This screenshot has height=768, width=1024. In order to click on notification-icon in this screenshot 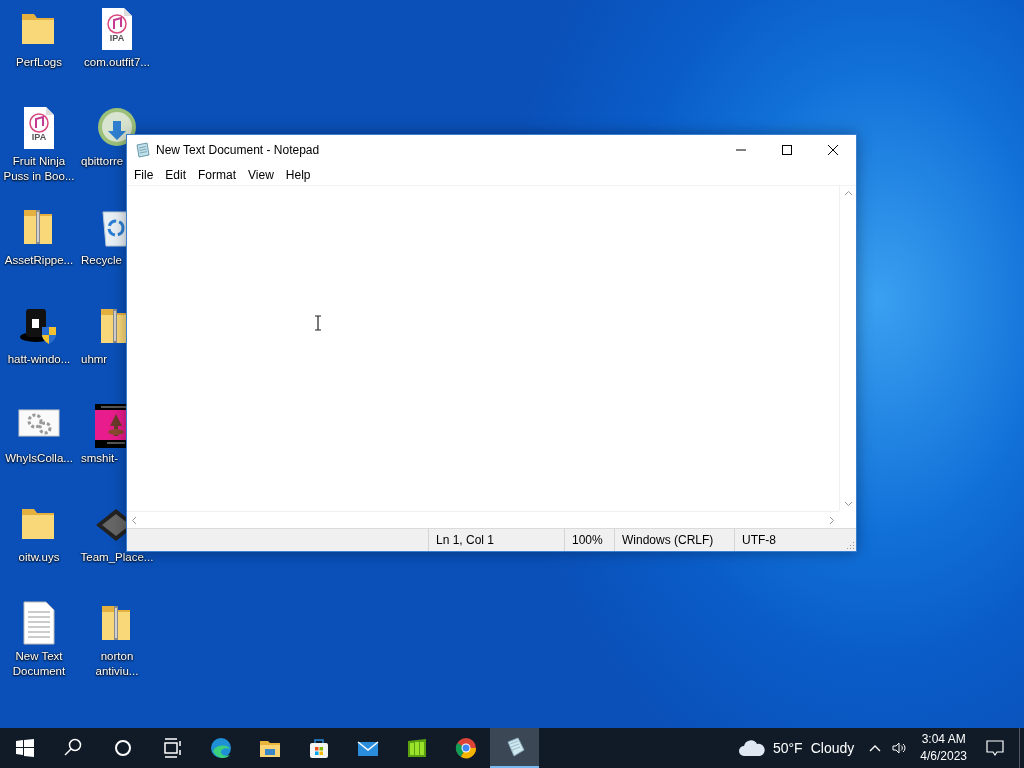, I will do `click(995, 748)`.